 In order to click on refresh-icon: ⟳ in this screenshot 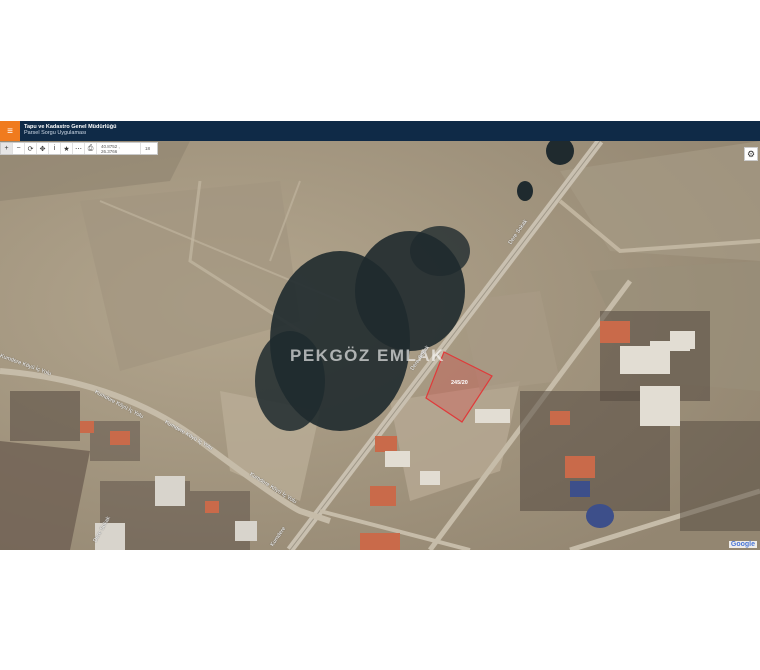, I will do `click(30, 149)`.